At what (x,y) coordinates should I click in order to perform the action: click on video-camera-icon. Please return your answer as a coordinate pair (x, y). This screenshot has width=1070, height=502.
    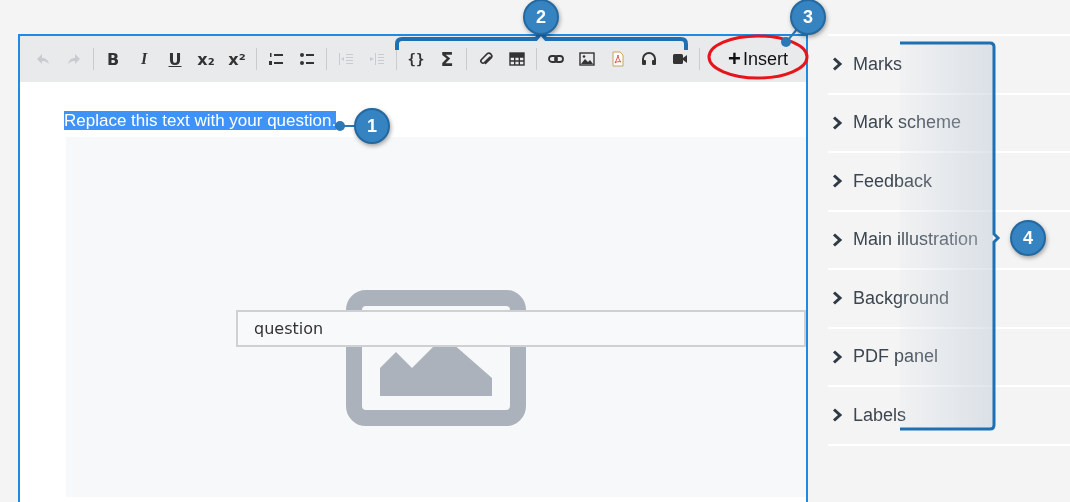
    Looking at the image, I should click on (680, 59).